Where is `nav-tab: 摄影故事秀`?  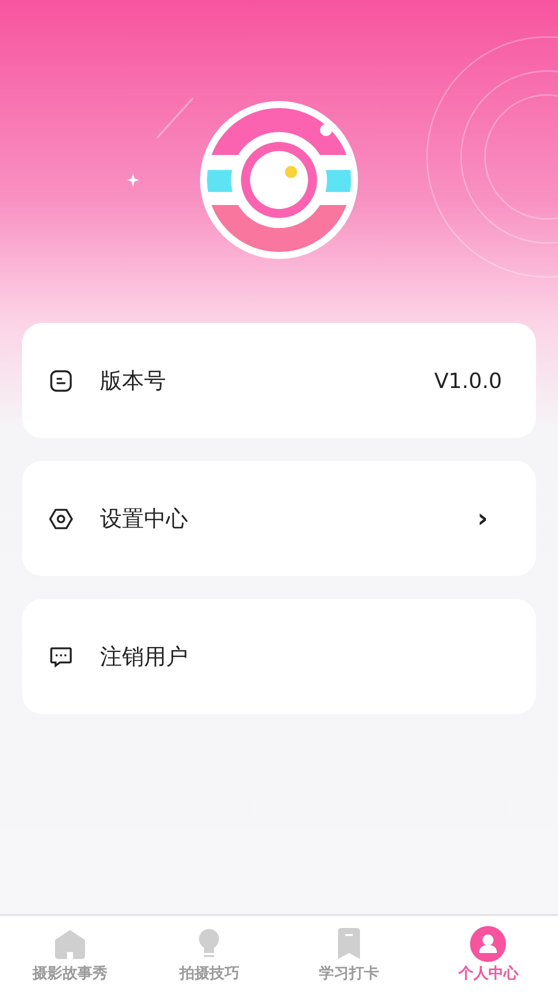
nav-tab: 摄影故事秀 is located at coordinates (70, 954).